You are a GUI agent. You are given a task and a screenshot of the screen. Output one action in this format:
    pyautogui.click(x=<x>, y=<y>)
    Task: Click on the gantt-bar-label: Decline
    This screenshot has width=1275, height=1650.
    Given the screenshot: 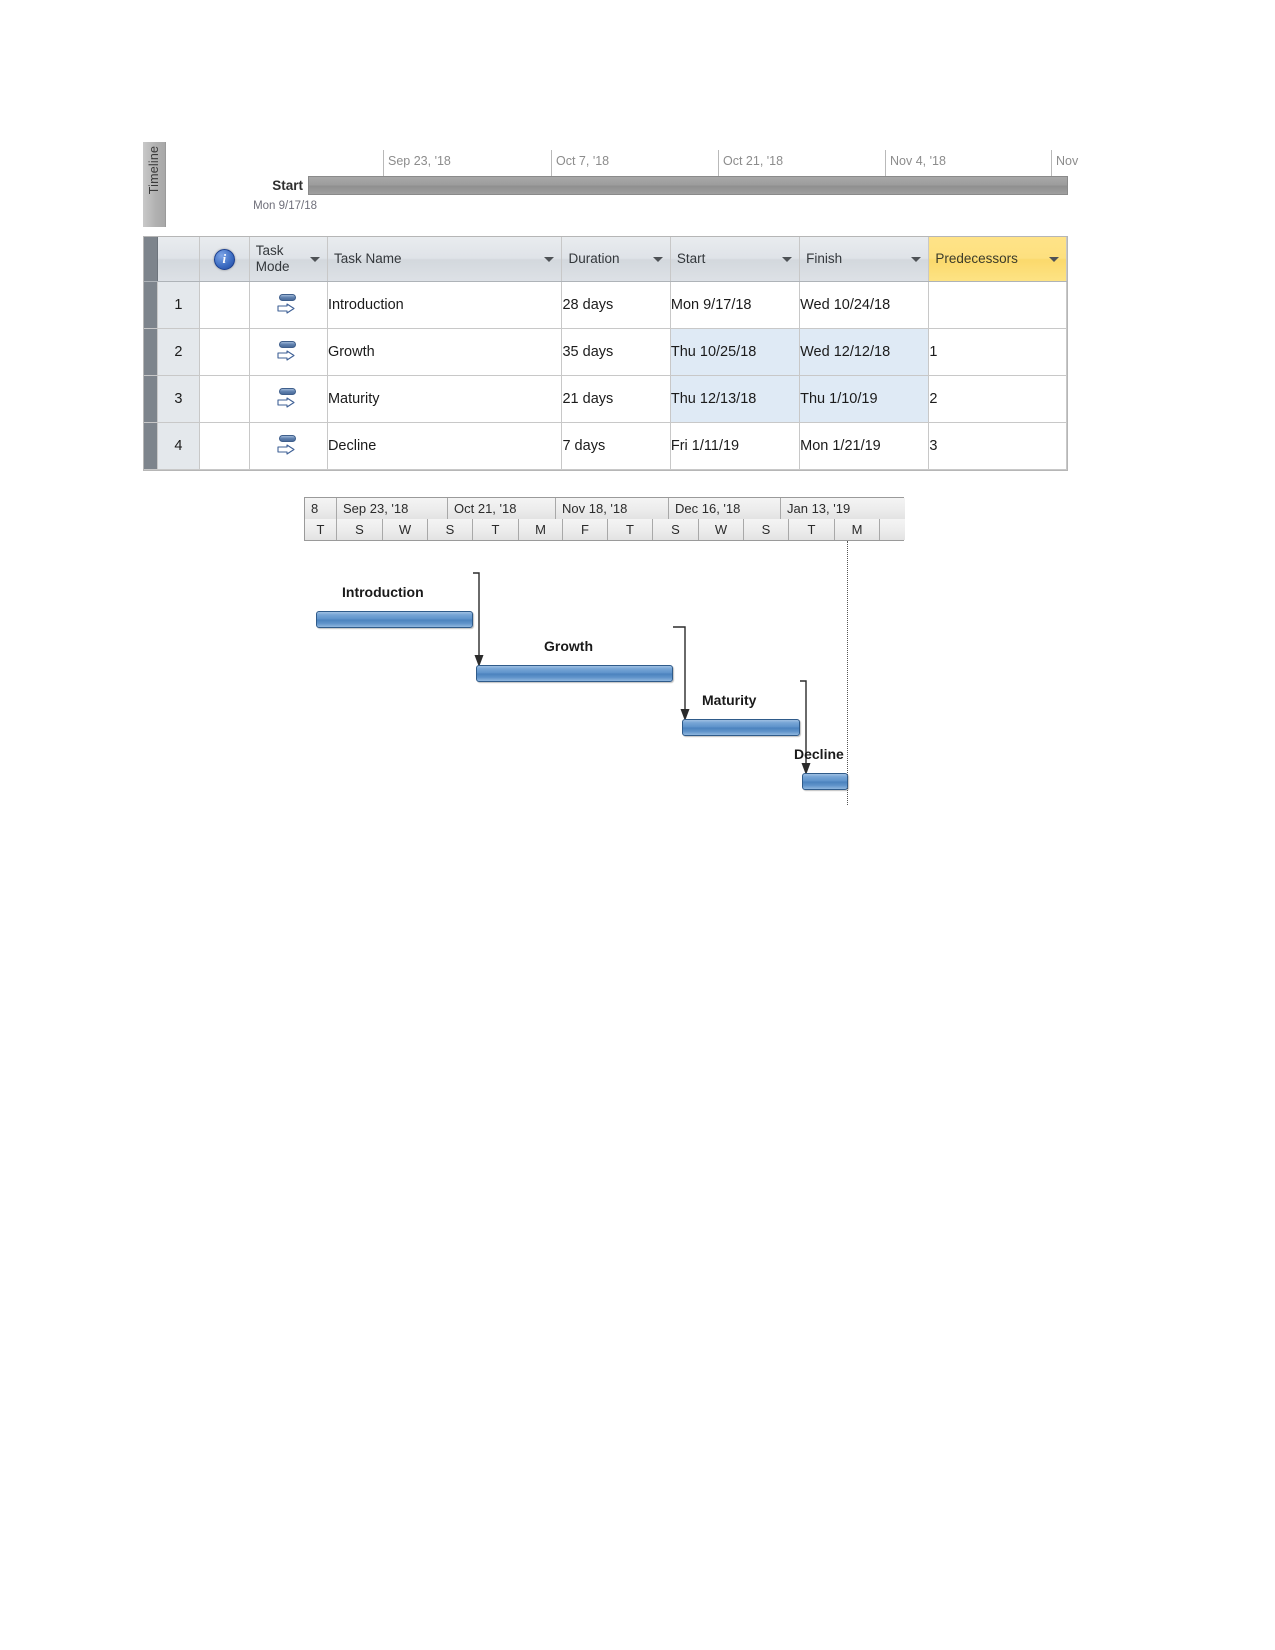 What is the action you would take?
    pyautogui.click(x=819, y=754)
    